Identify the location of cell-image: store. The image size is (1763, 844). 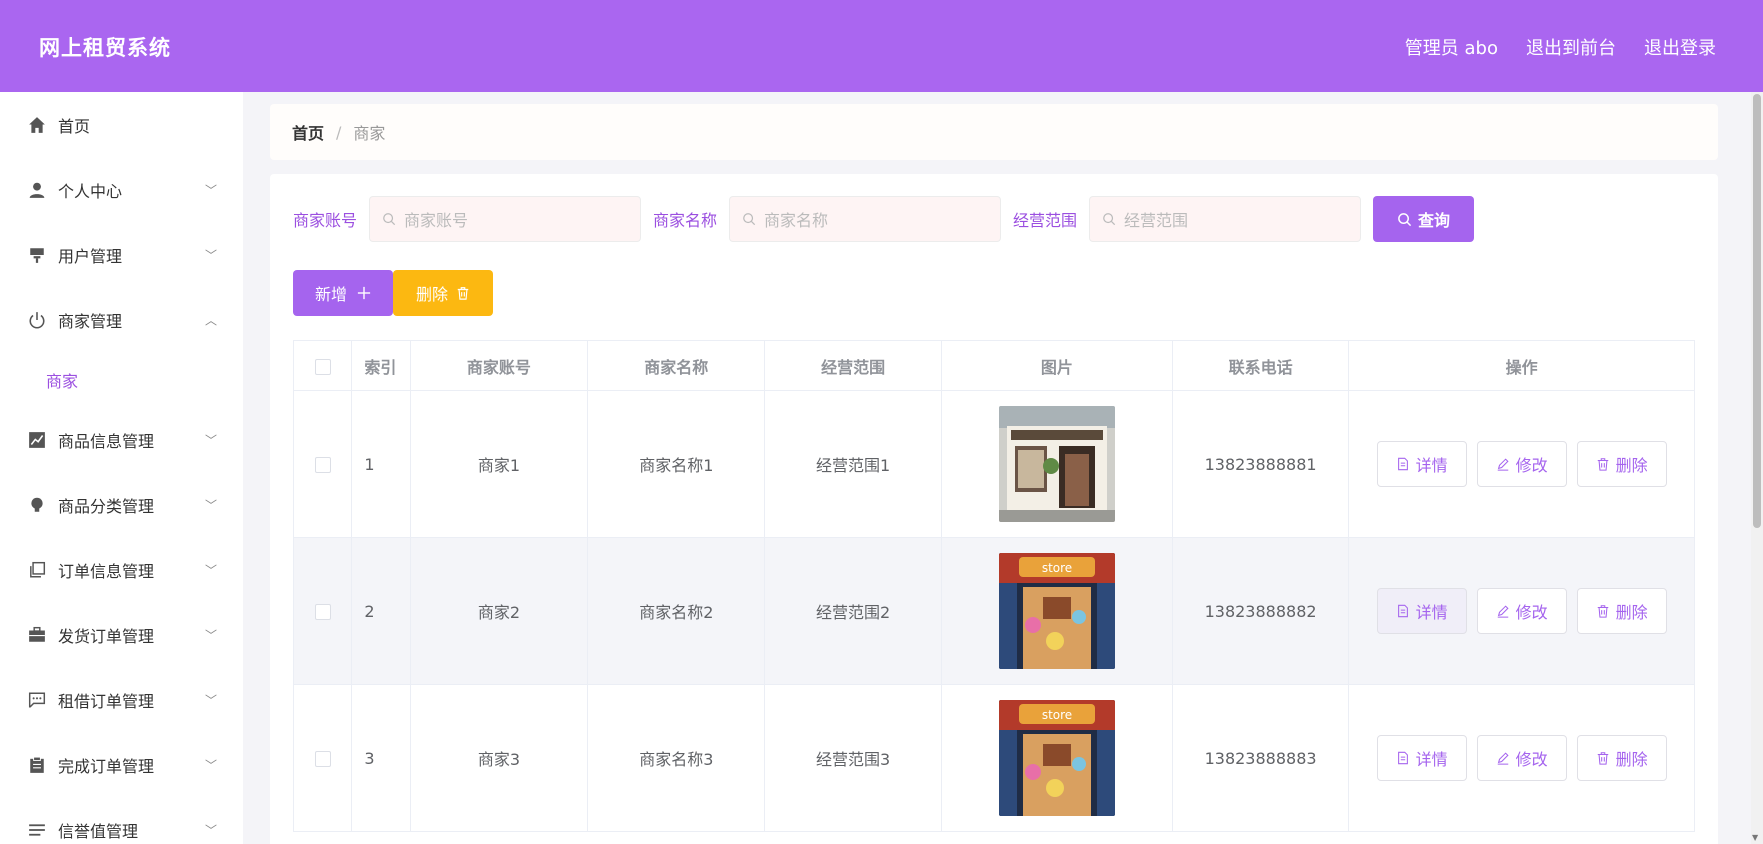
(1056, 758).